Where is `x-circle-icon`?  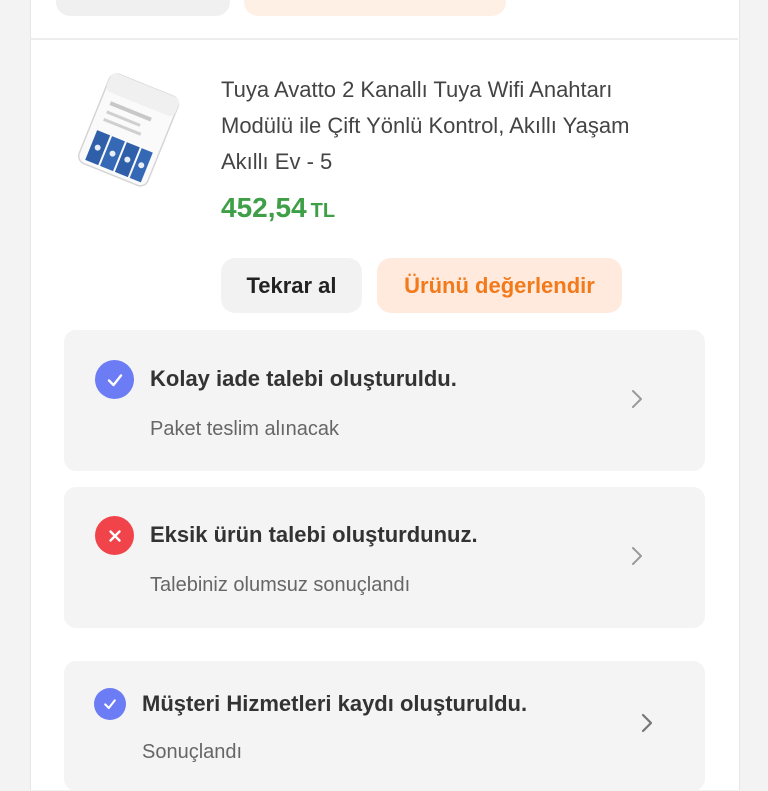
x-circle-icon is located at coordinates (114, 535).